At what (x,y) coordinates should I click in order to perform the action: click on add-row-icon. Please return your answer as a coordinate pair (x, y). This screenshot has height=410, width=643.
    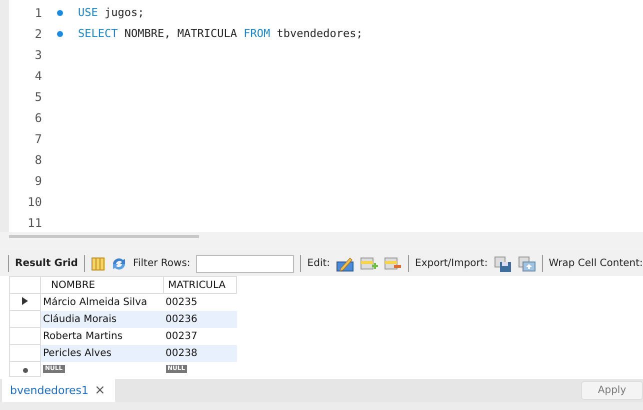
    Looking at the image, I should click on (369, 264).